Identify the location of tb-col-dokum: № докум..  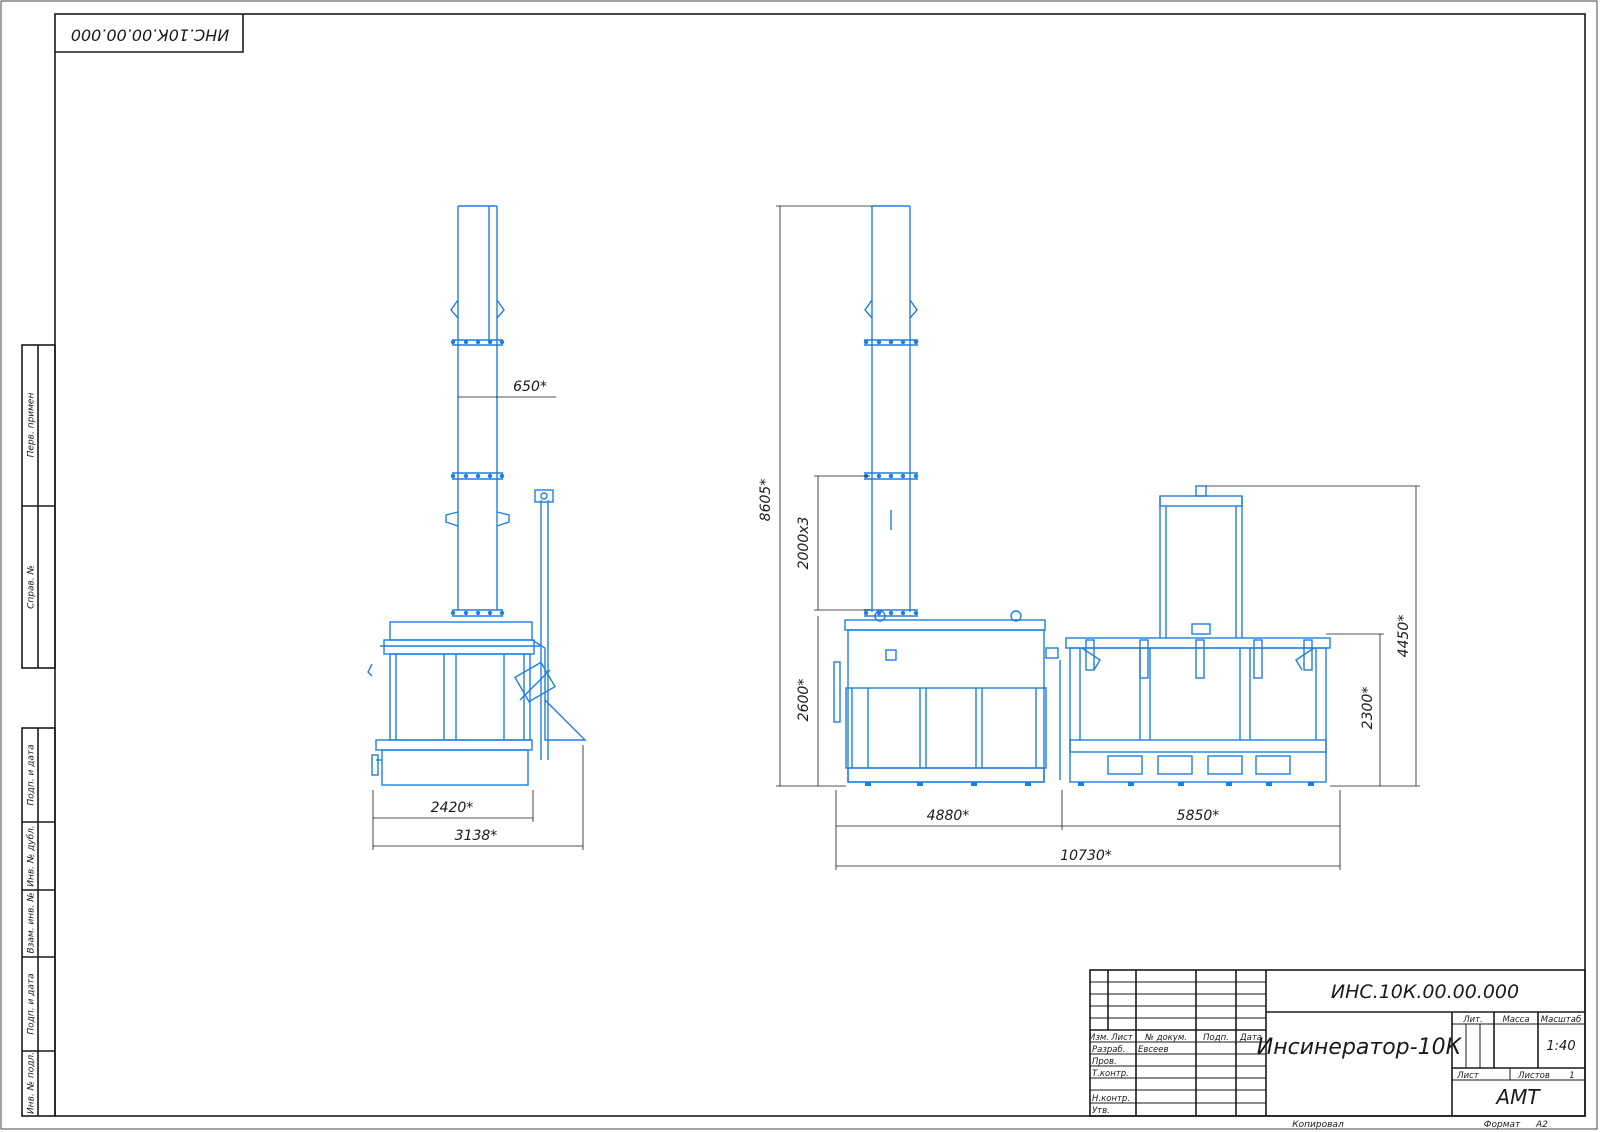
(1165, 1038).